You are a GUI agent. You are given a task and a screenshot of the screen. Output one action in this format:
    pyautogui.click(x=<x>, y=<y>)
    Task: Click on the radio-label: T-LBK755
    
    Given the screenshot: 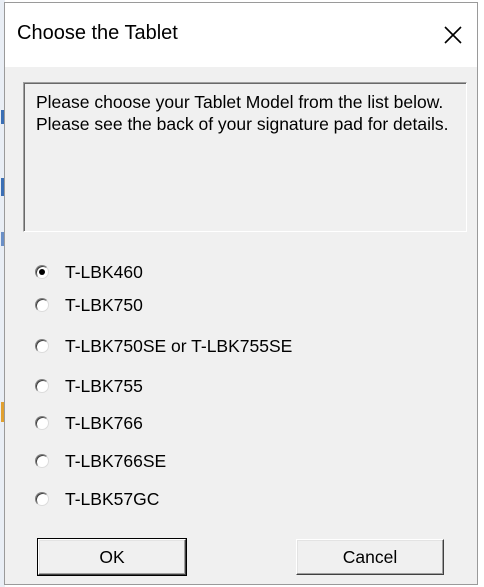 What is the action you would take?
    pyautogui.click(x=104, y=385)
    